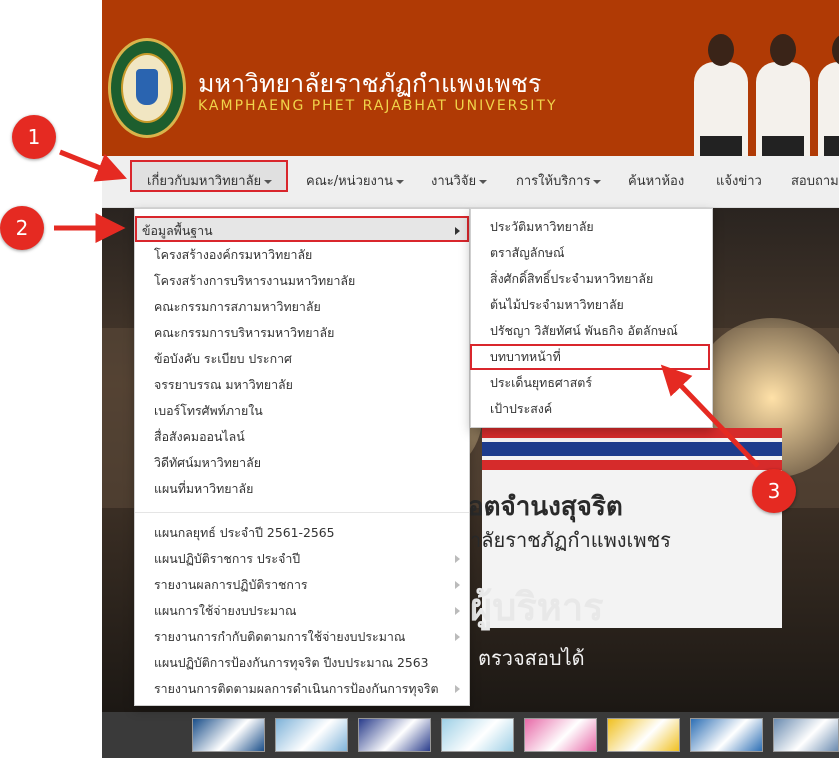 This screenshot has width=839, height=758. Describe the element at coordinates (34, 137) in the screenshot. I see `step-badge-1: 1` at that location.